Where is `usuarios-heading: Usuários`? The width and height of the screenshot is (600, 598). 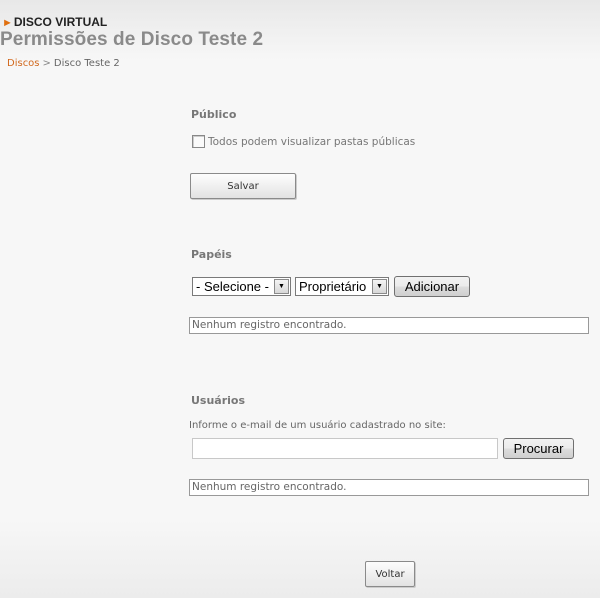
usuarios-heading: Usuários is located at coordinates (218, 400).